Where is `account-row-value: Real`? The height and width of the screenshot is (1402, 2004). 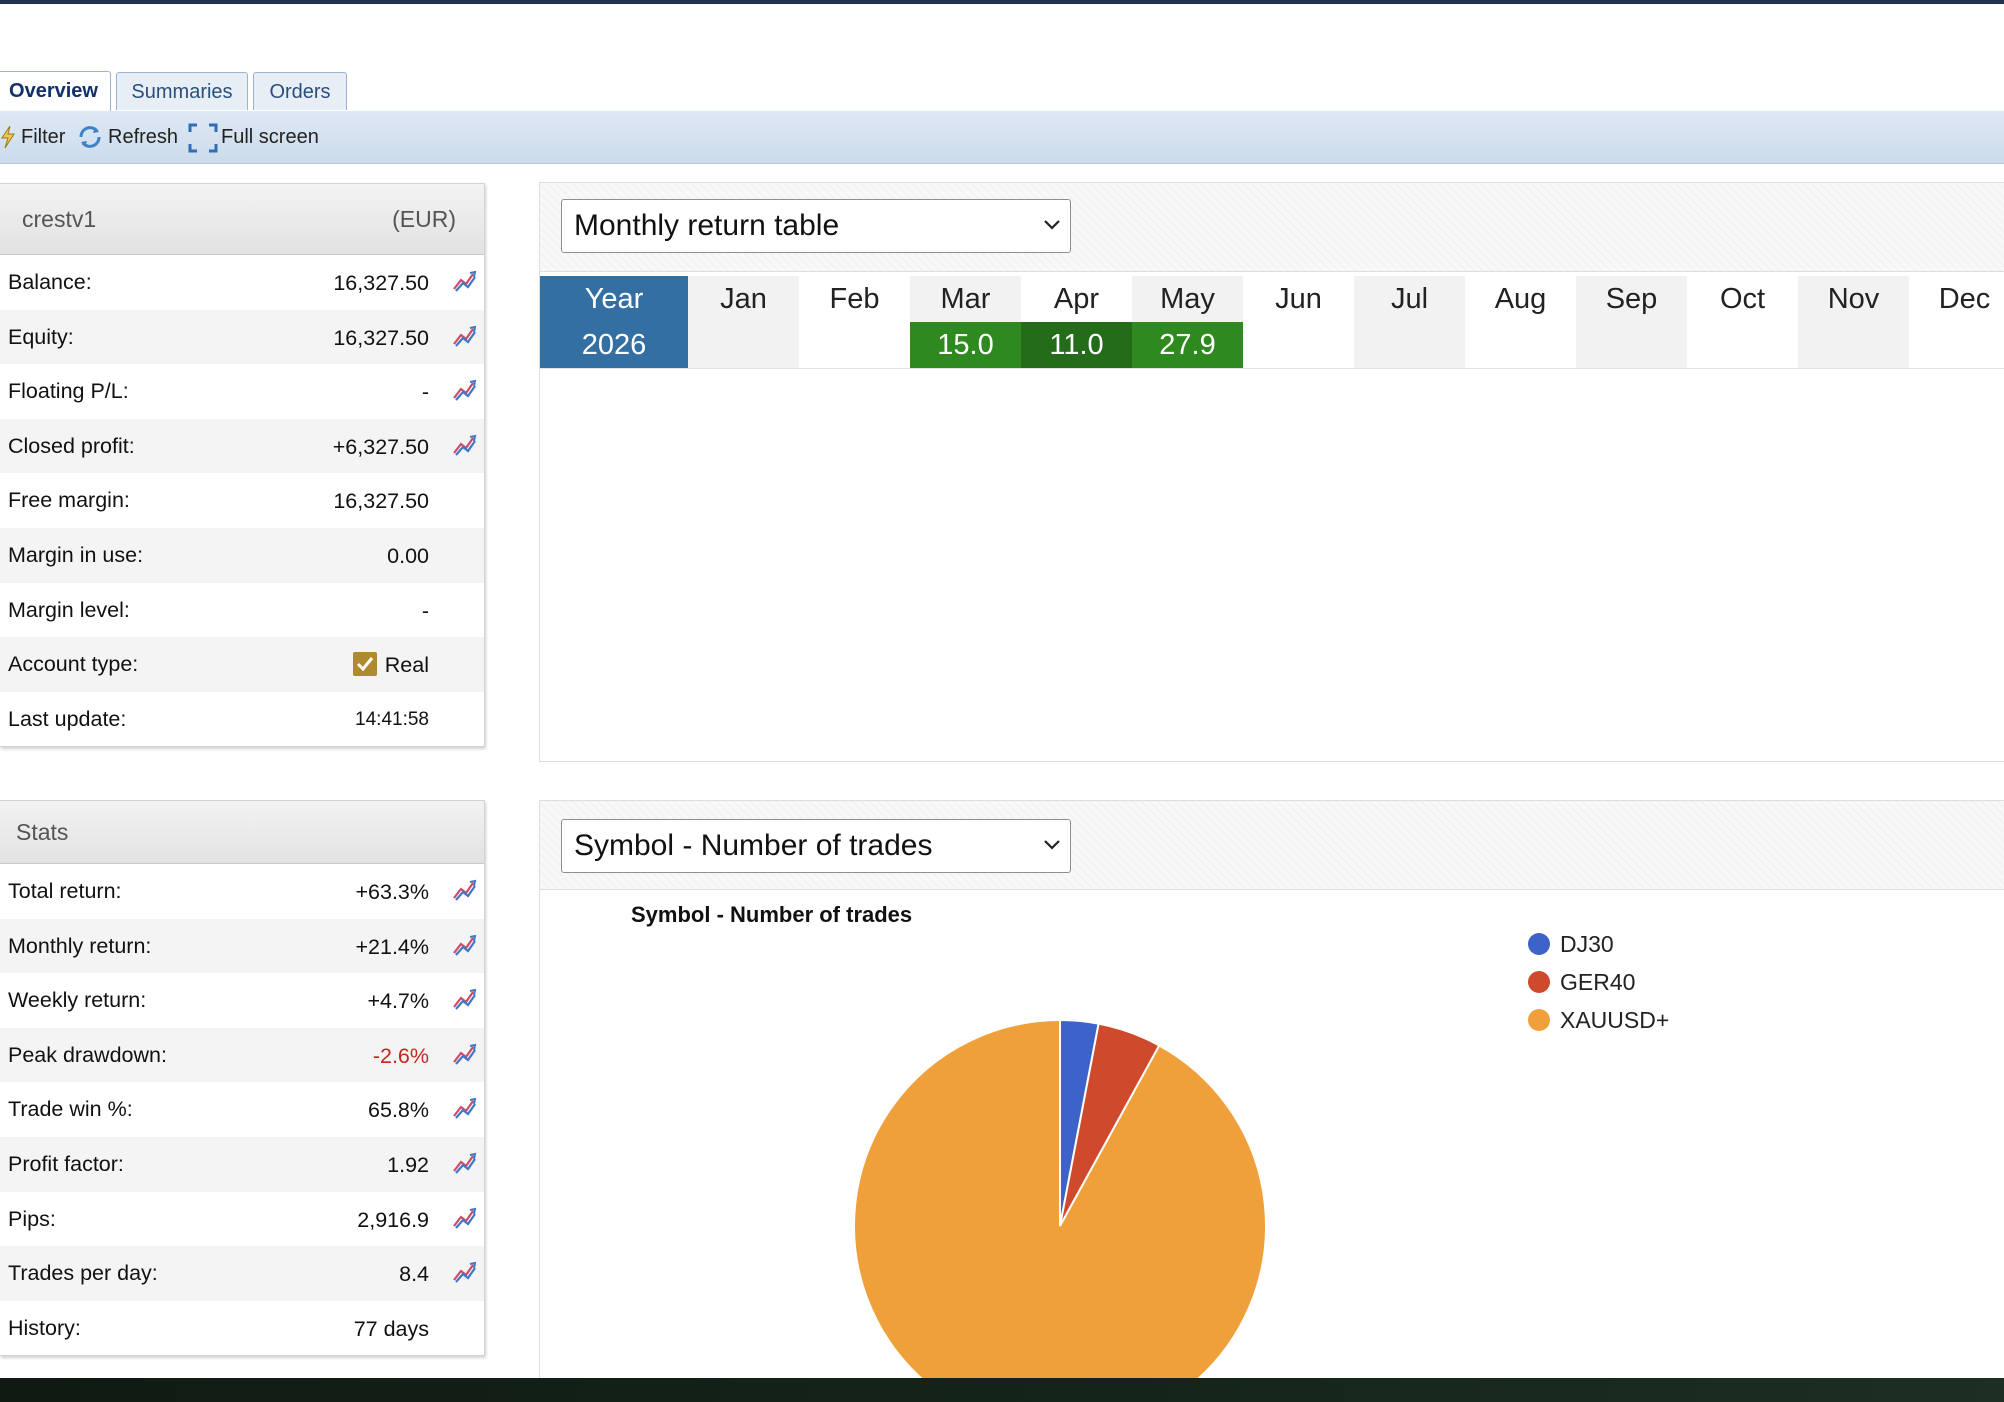
account-row-value: Real is located at coordinates (390, 665).